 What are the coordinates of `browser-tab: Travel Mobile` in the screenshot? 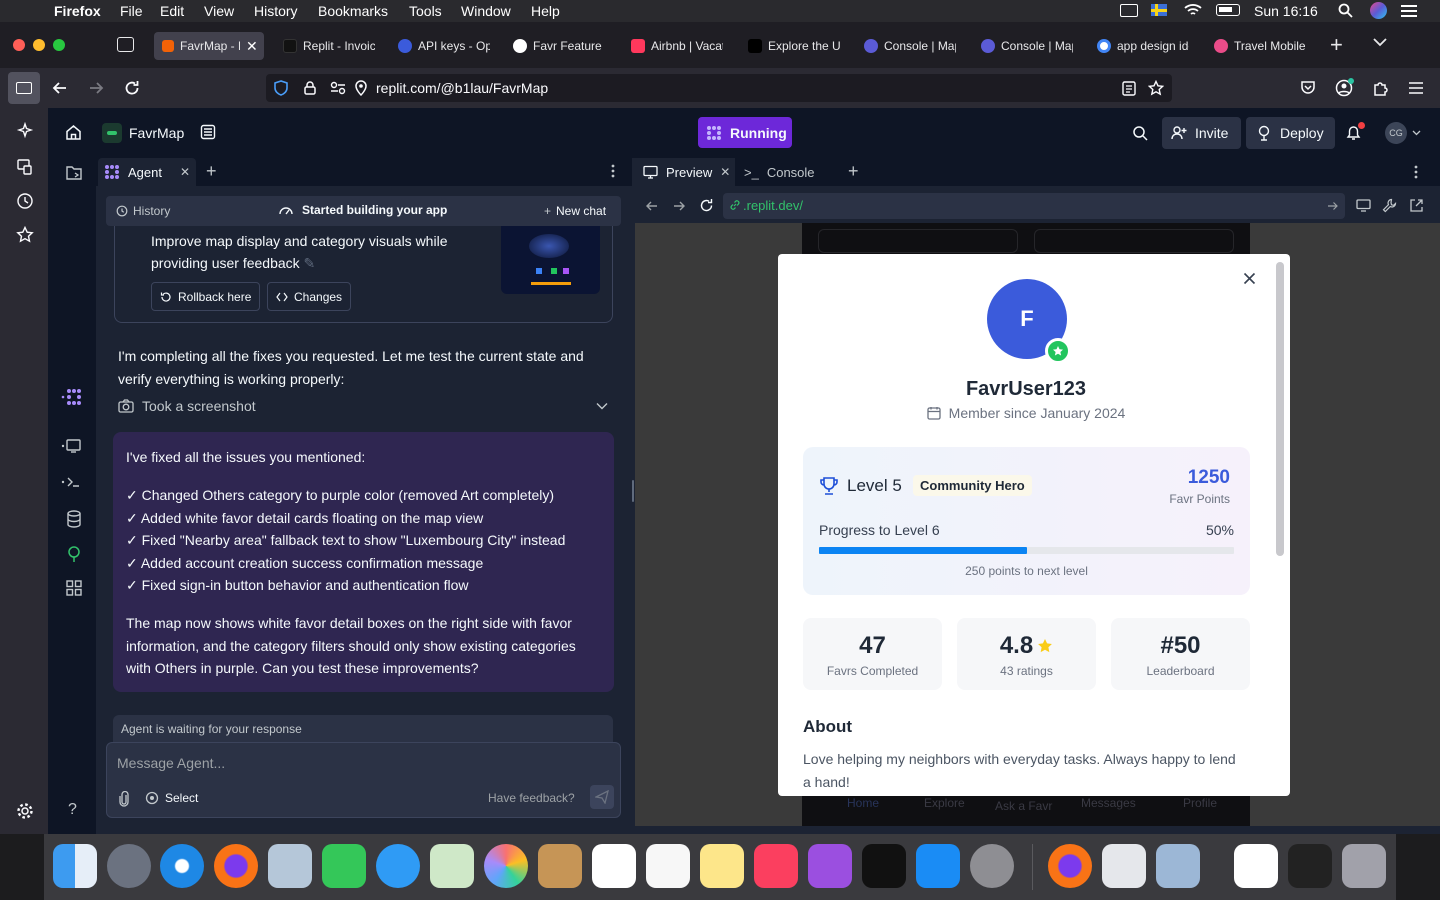 It's located at (1258, 46).